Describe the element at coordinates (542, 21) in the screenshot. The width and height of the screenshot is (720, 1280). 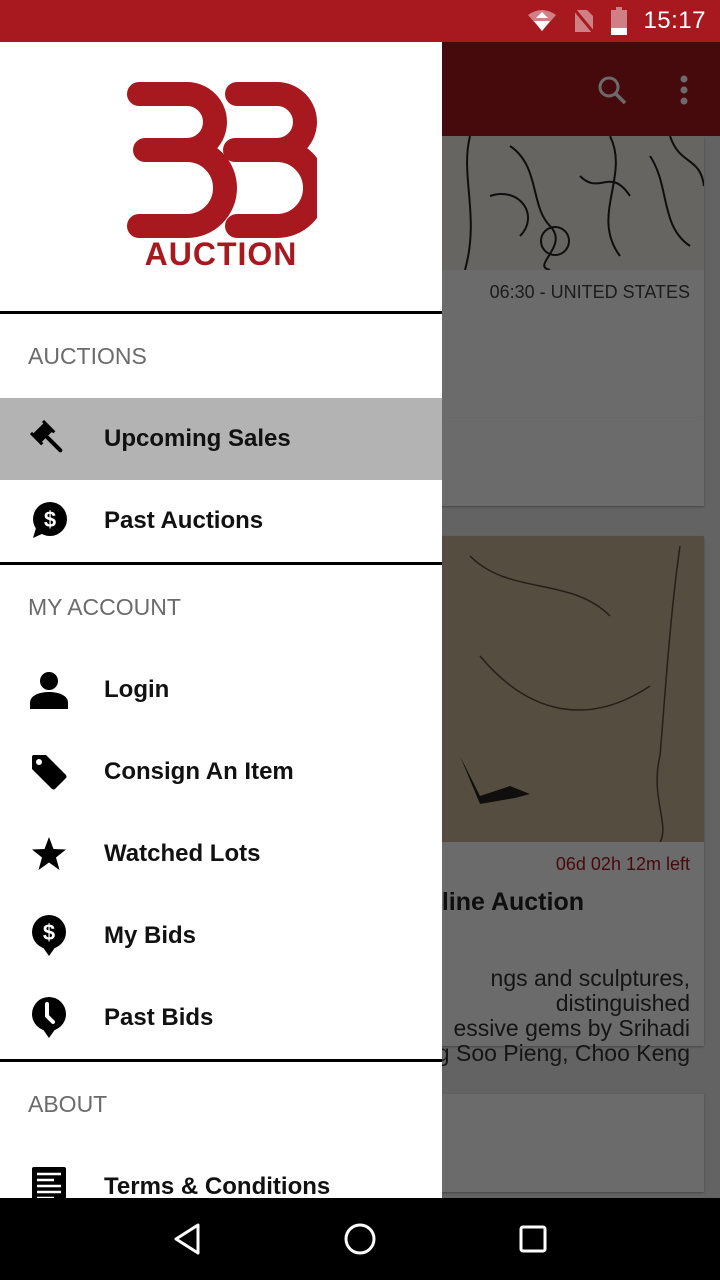
I see `wifi-icon` at that location.